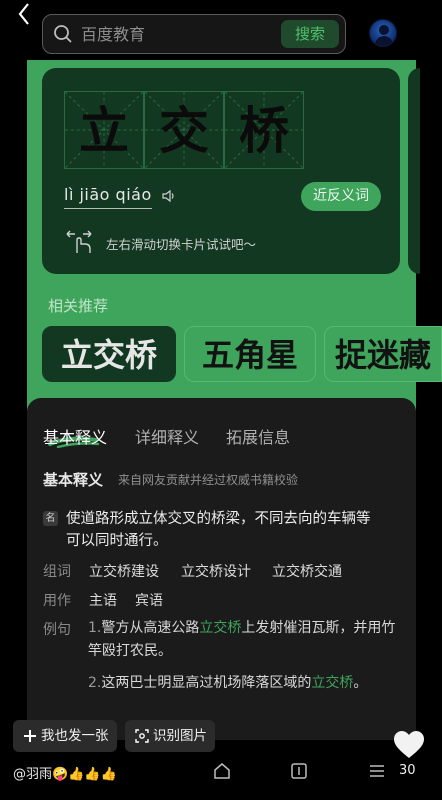 This screenshot has width=442, height=800. Describe the element at coordinates (65, 736) in the screenshot. I see `post-button: 我也发一张` at that location.